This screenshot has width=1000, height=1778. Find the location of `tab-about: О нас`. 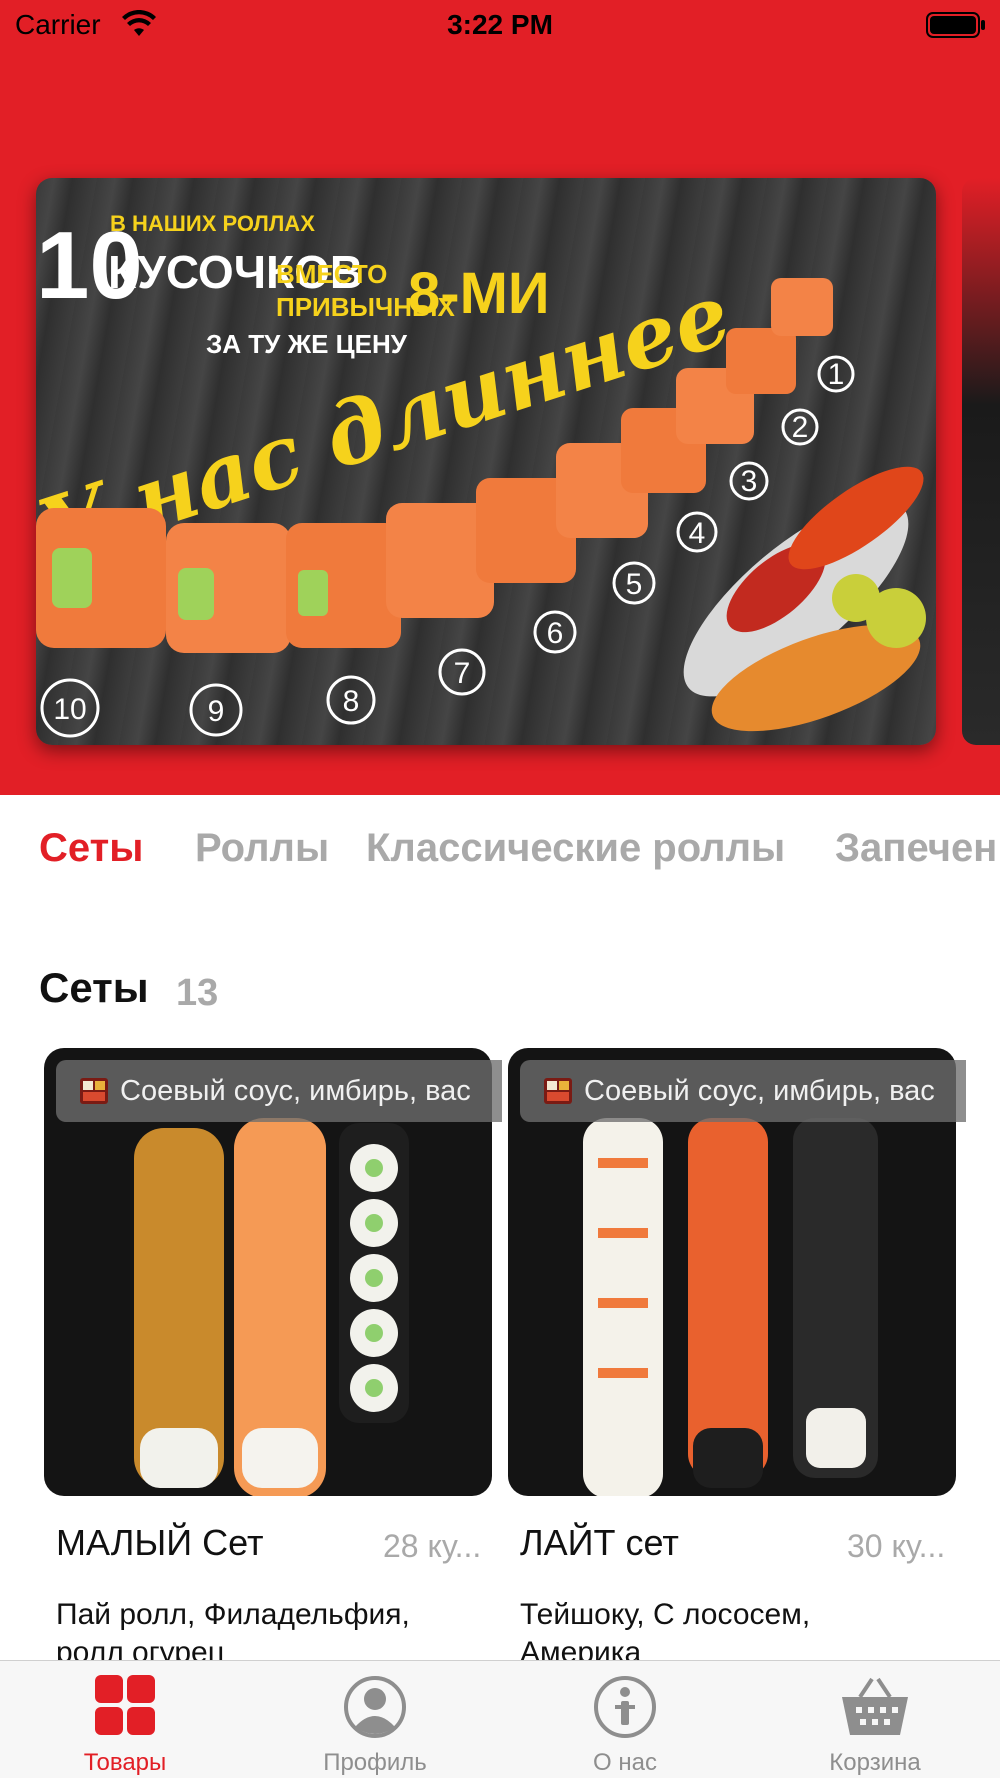

tab-about: О нас is located at coordinates (625, 1719).